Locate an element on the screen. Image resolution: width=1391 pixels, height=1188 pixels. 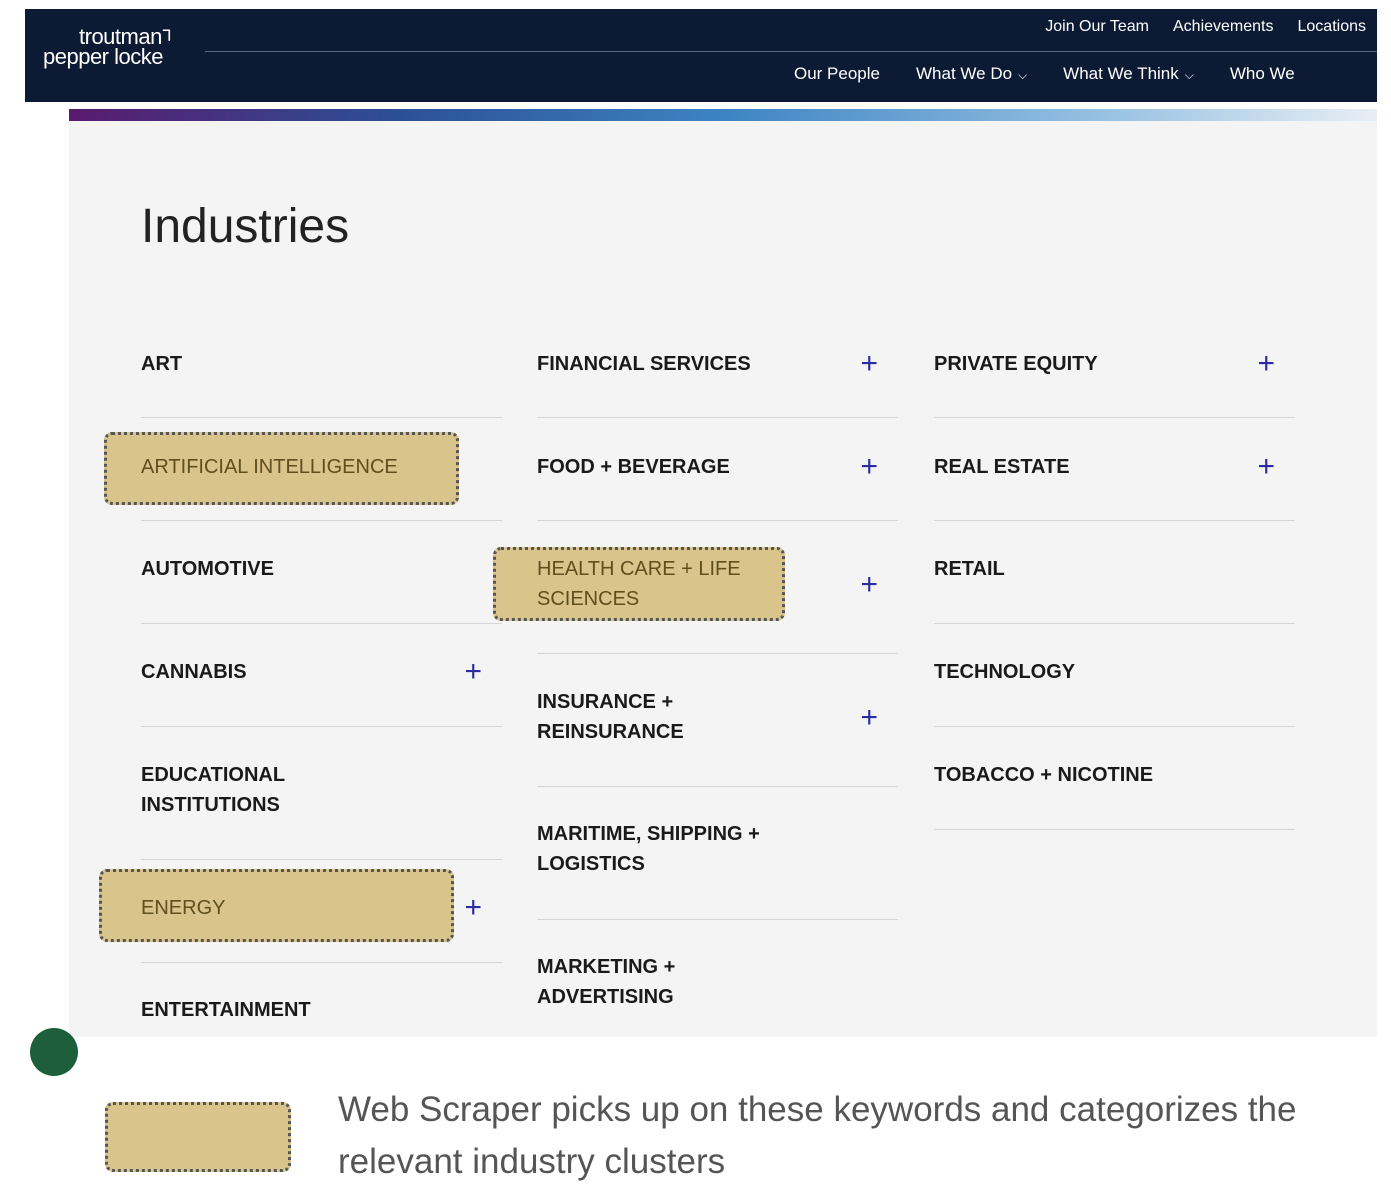
industry-item: HEALTH CARE + LIFE SCIENCES + is located at coordinates (717, 587).